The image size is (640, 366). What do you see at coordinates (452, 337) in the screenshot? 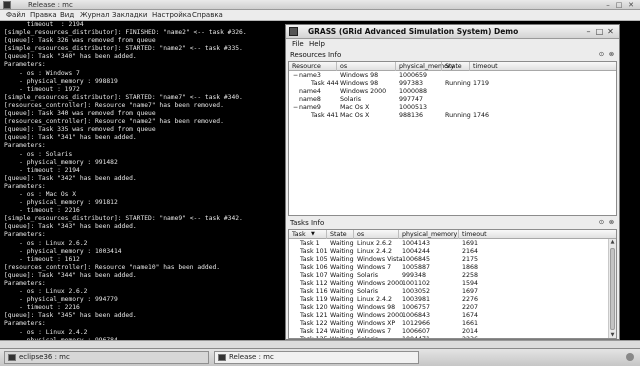
I see `task-row: Task 125WaitingSolaris 1004471 2236` at bounding box center [452, 337].